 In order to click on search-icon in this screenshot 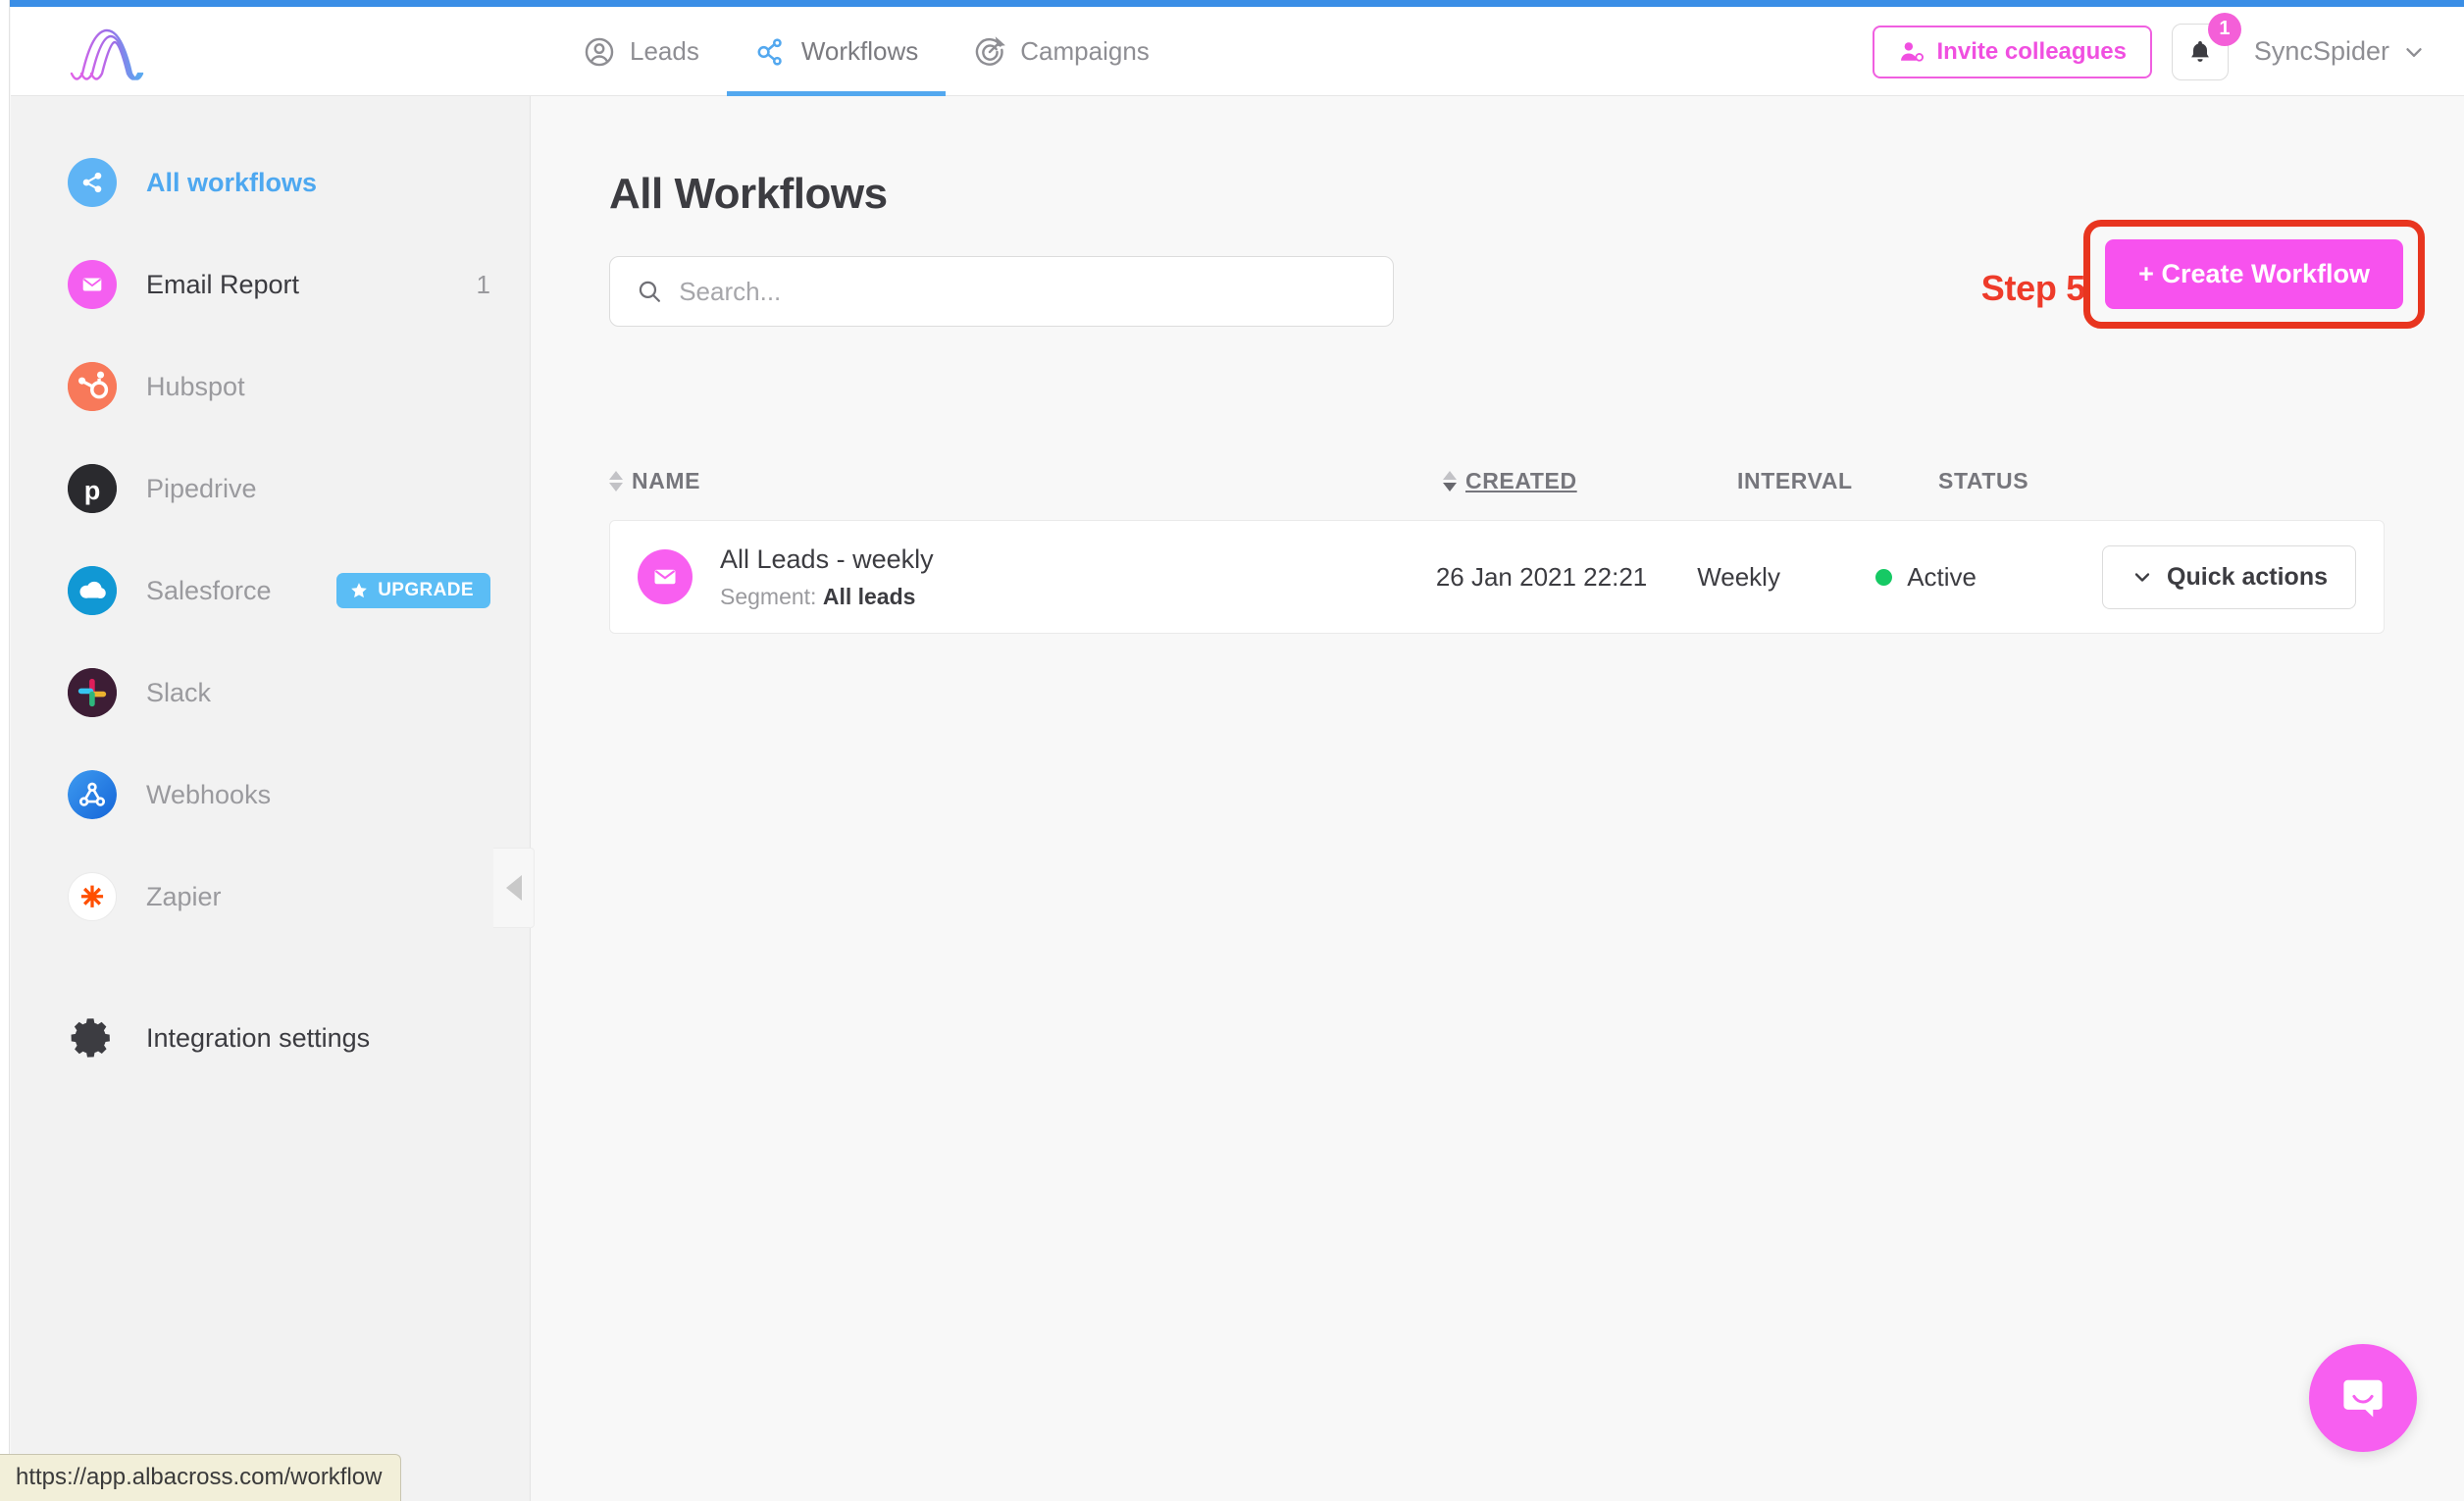, I will do `click(649, 291)`.